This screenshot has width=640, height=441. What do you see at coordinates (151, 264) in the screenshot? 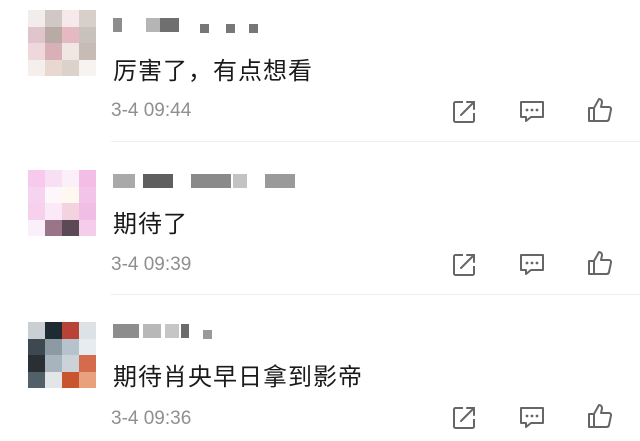
I see `comment-time: 3-4 09:39` at bounding box center [151, 264].